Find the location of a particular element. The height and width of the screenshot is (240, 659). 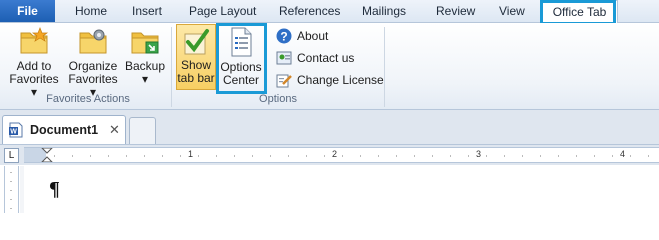

ruler-row: L 1 2 3 4 is located at coordinates (329, 155).